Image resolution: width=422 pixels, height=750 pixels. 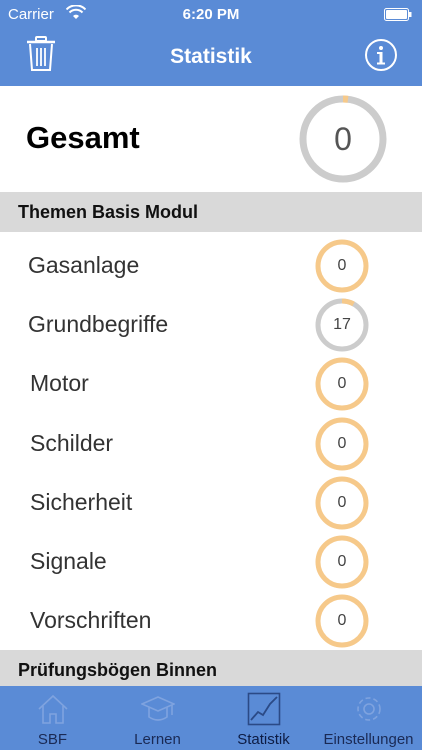 What do you see at coordinates (72, 442) in the screenshot?
I see `topic-label: Schilder` at bounding box center [72, 442].